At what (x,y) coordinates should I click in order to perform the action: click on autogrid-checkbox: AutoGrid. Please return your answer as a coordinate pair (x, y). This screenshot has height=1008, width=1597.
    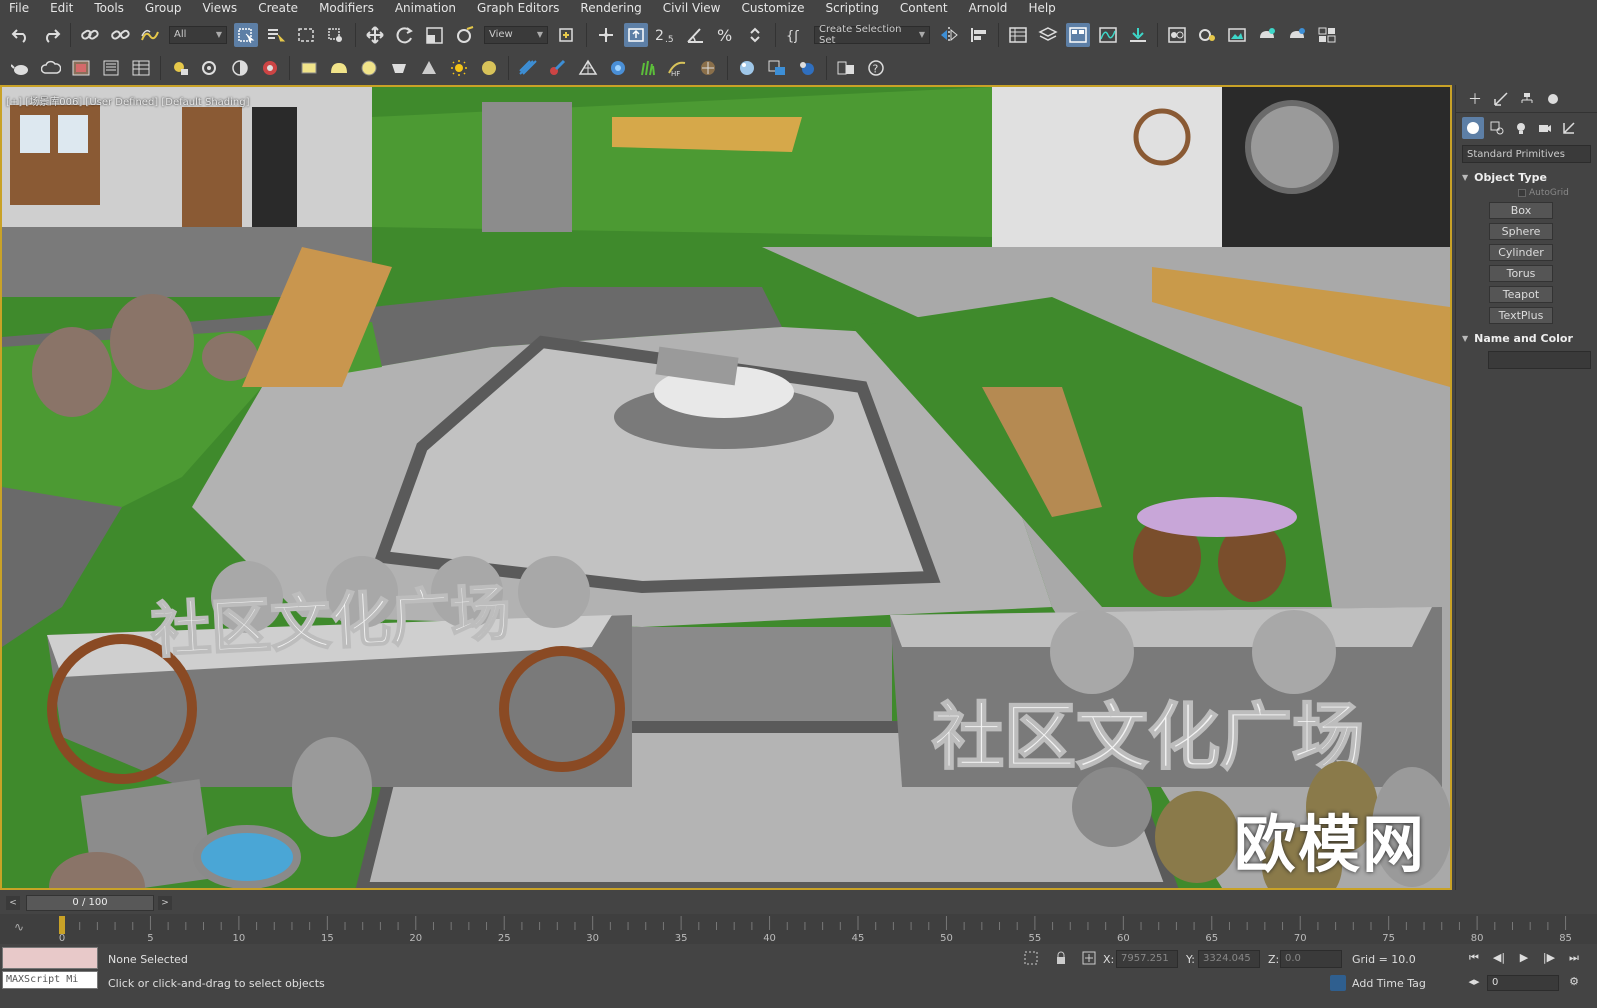
    Looking at the image, I should click on (1557, 193).